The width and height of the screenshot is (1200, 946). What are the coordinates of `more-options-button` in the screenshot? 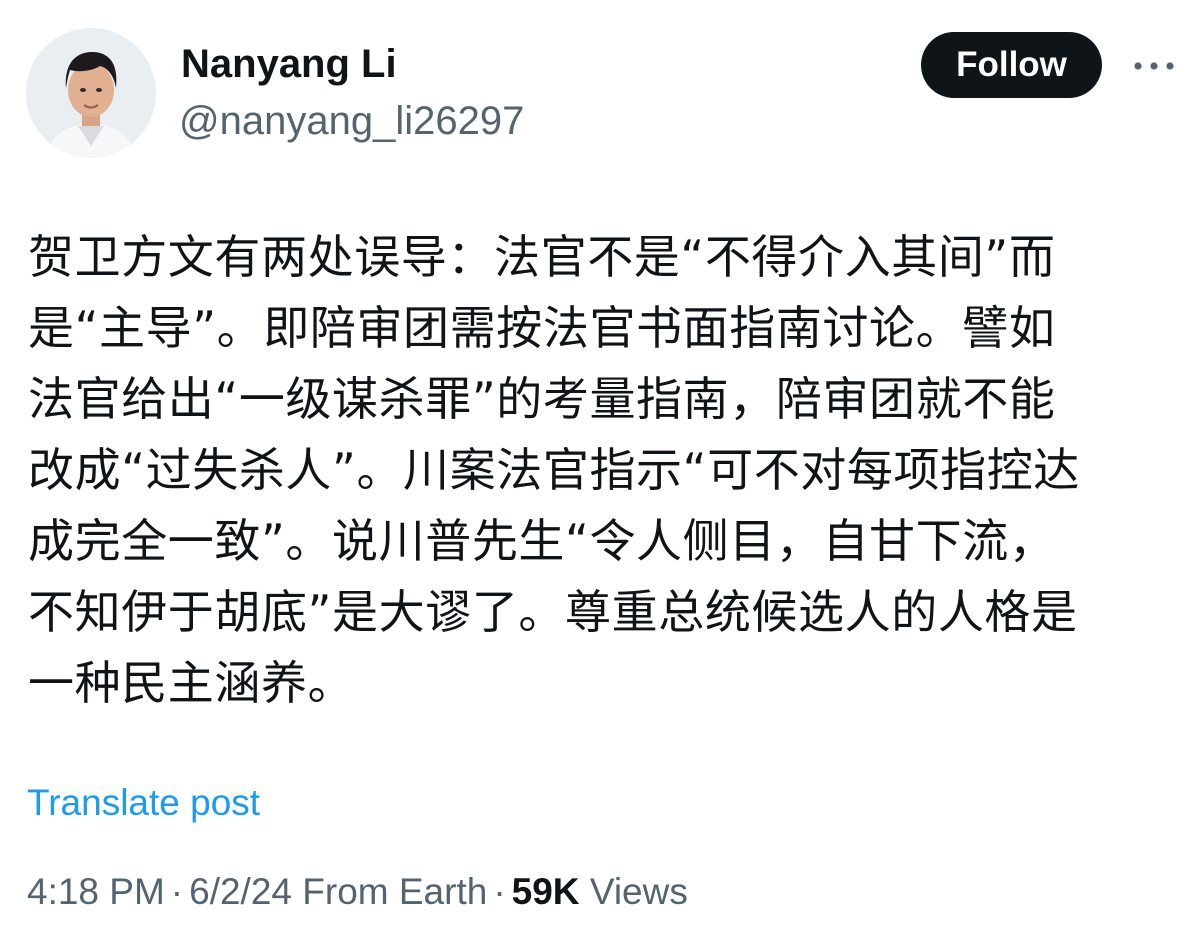 It's located at (1154, 66).